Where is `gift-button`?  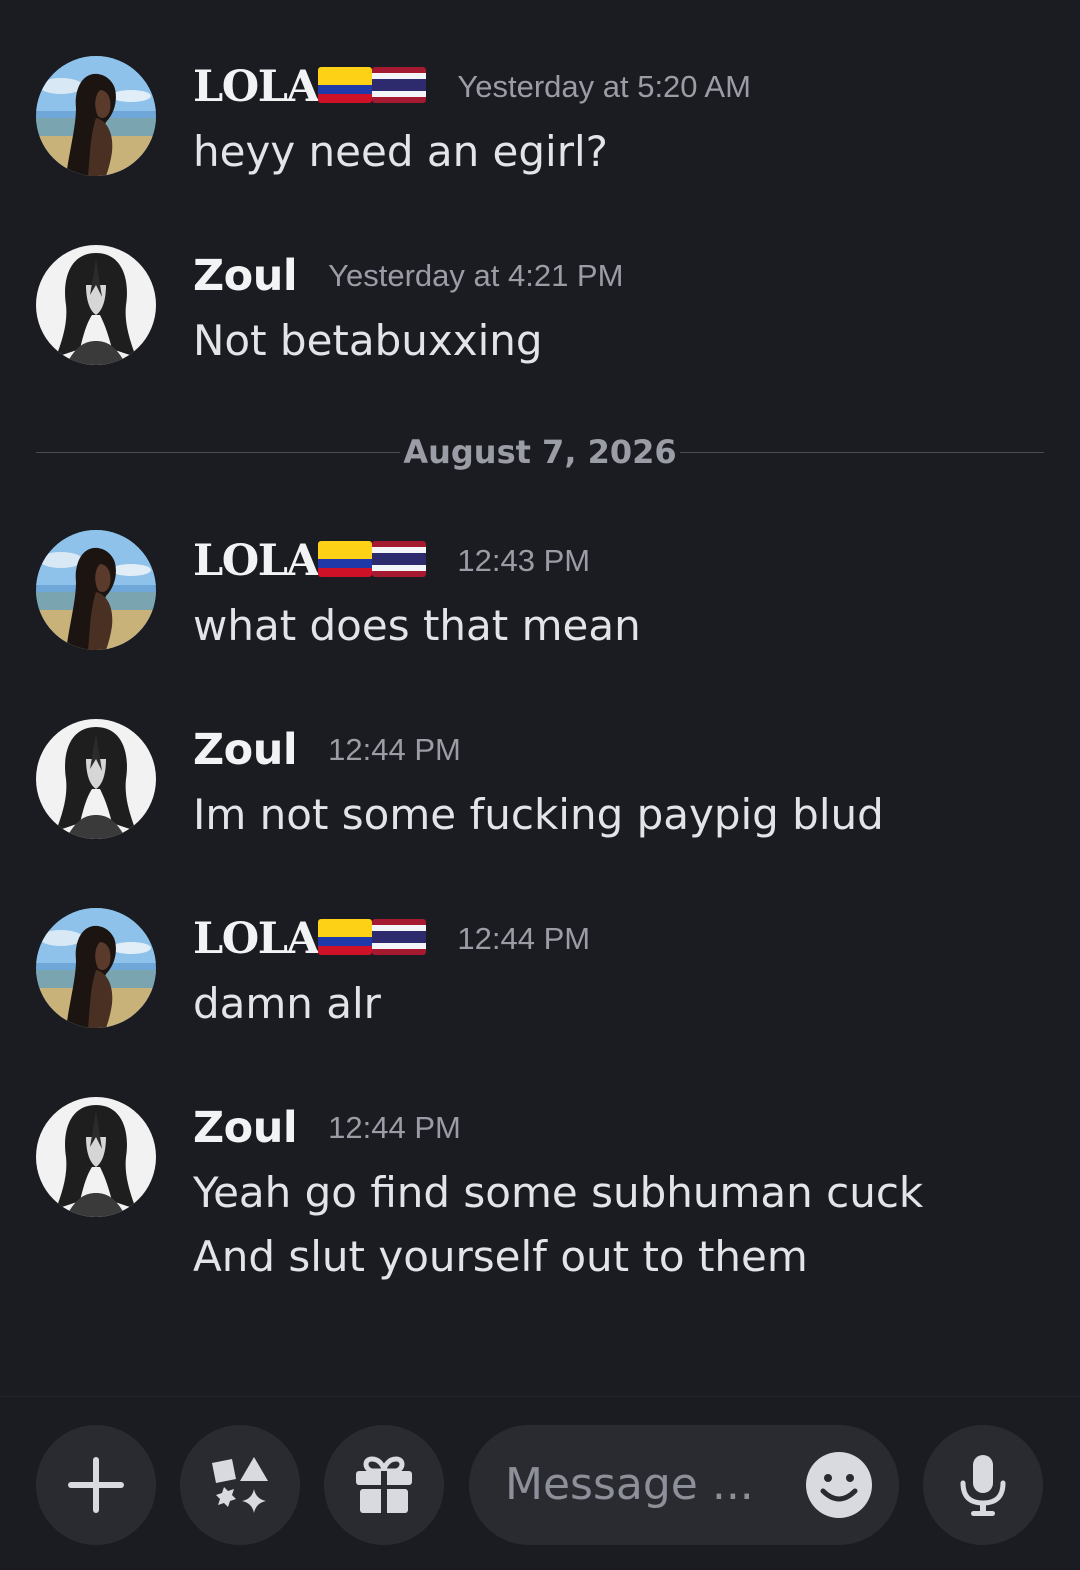
gift-button is located at coordinates (384, 1485).